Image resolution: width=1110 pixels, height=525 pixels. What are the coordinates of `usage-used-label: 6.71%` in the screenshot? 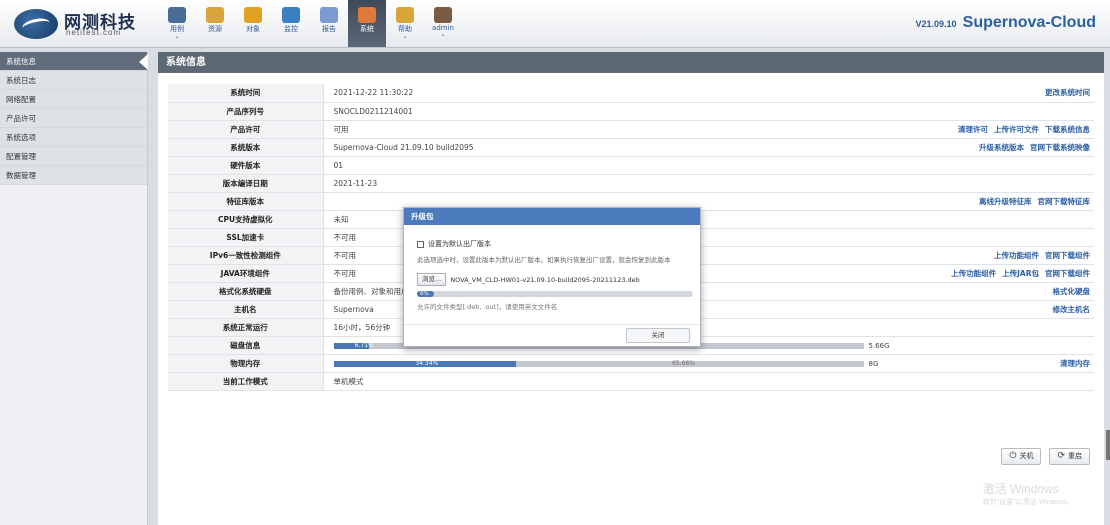 It's located at (364, 345).